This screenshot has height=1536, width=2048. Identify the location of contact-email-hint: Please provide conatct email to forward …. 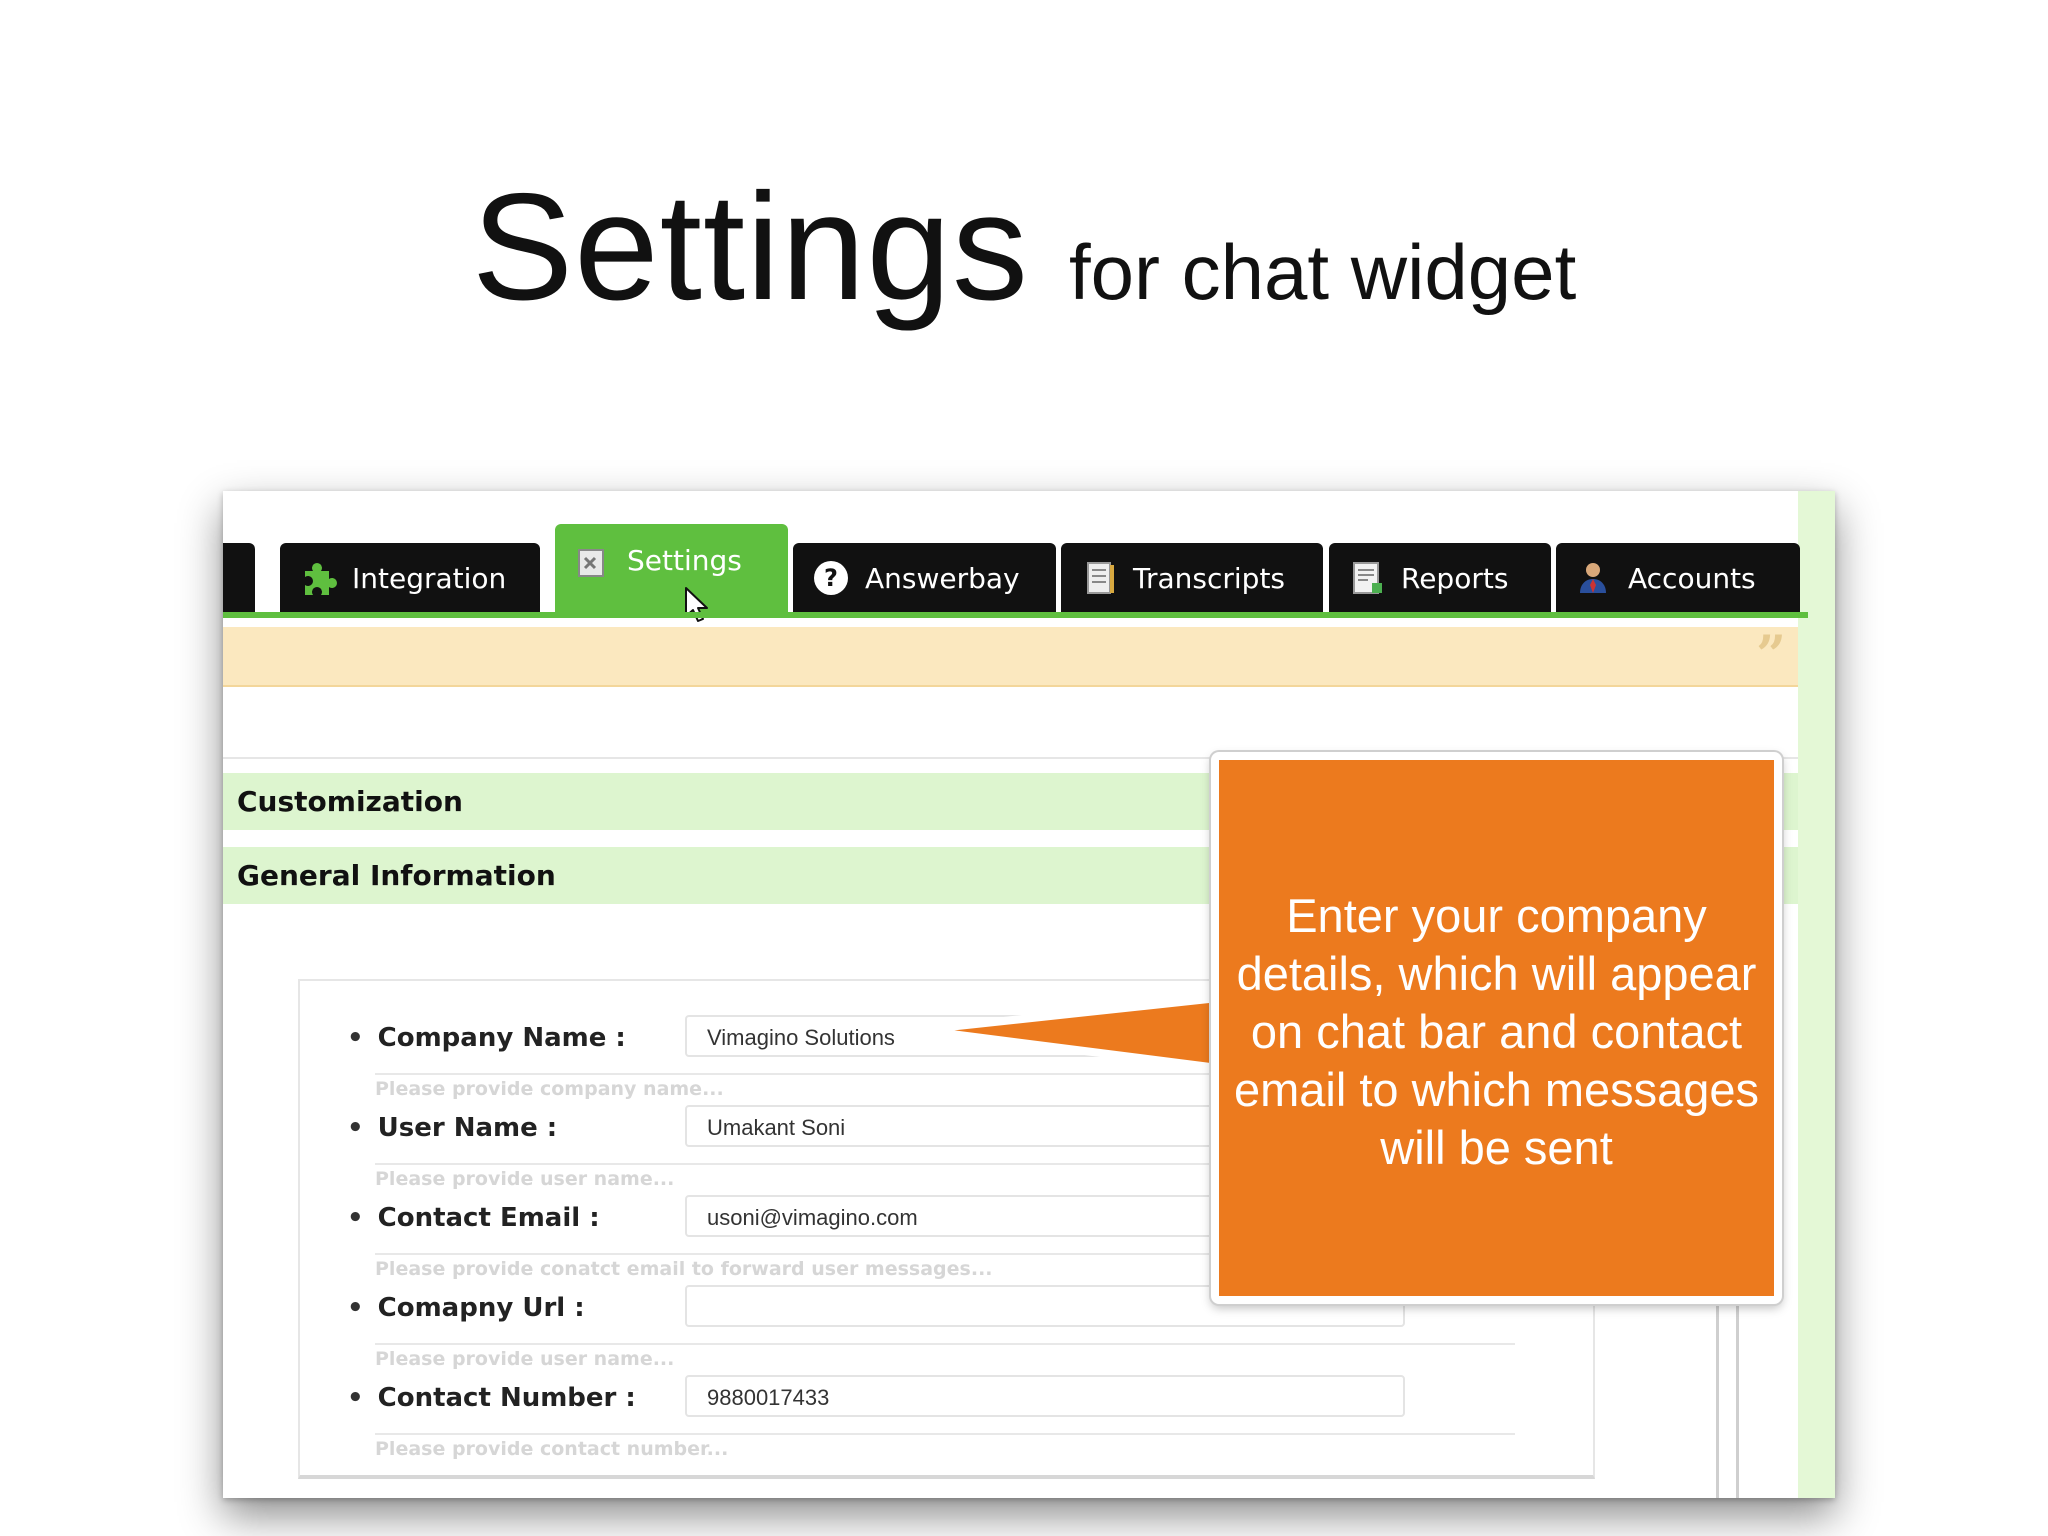
(684, 1269).